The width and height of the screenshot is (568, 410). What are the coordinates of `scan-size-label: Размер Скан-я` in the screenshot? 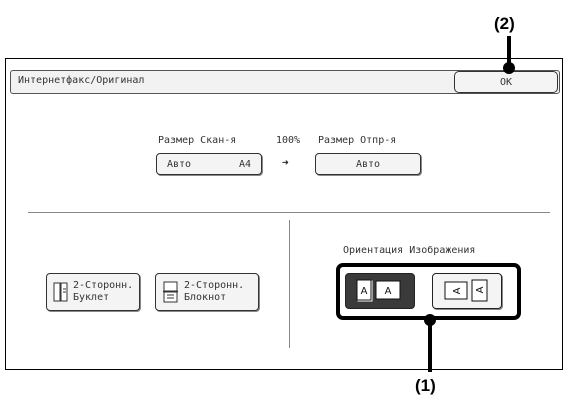 It's located at (197, 140).